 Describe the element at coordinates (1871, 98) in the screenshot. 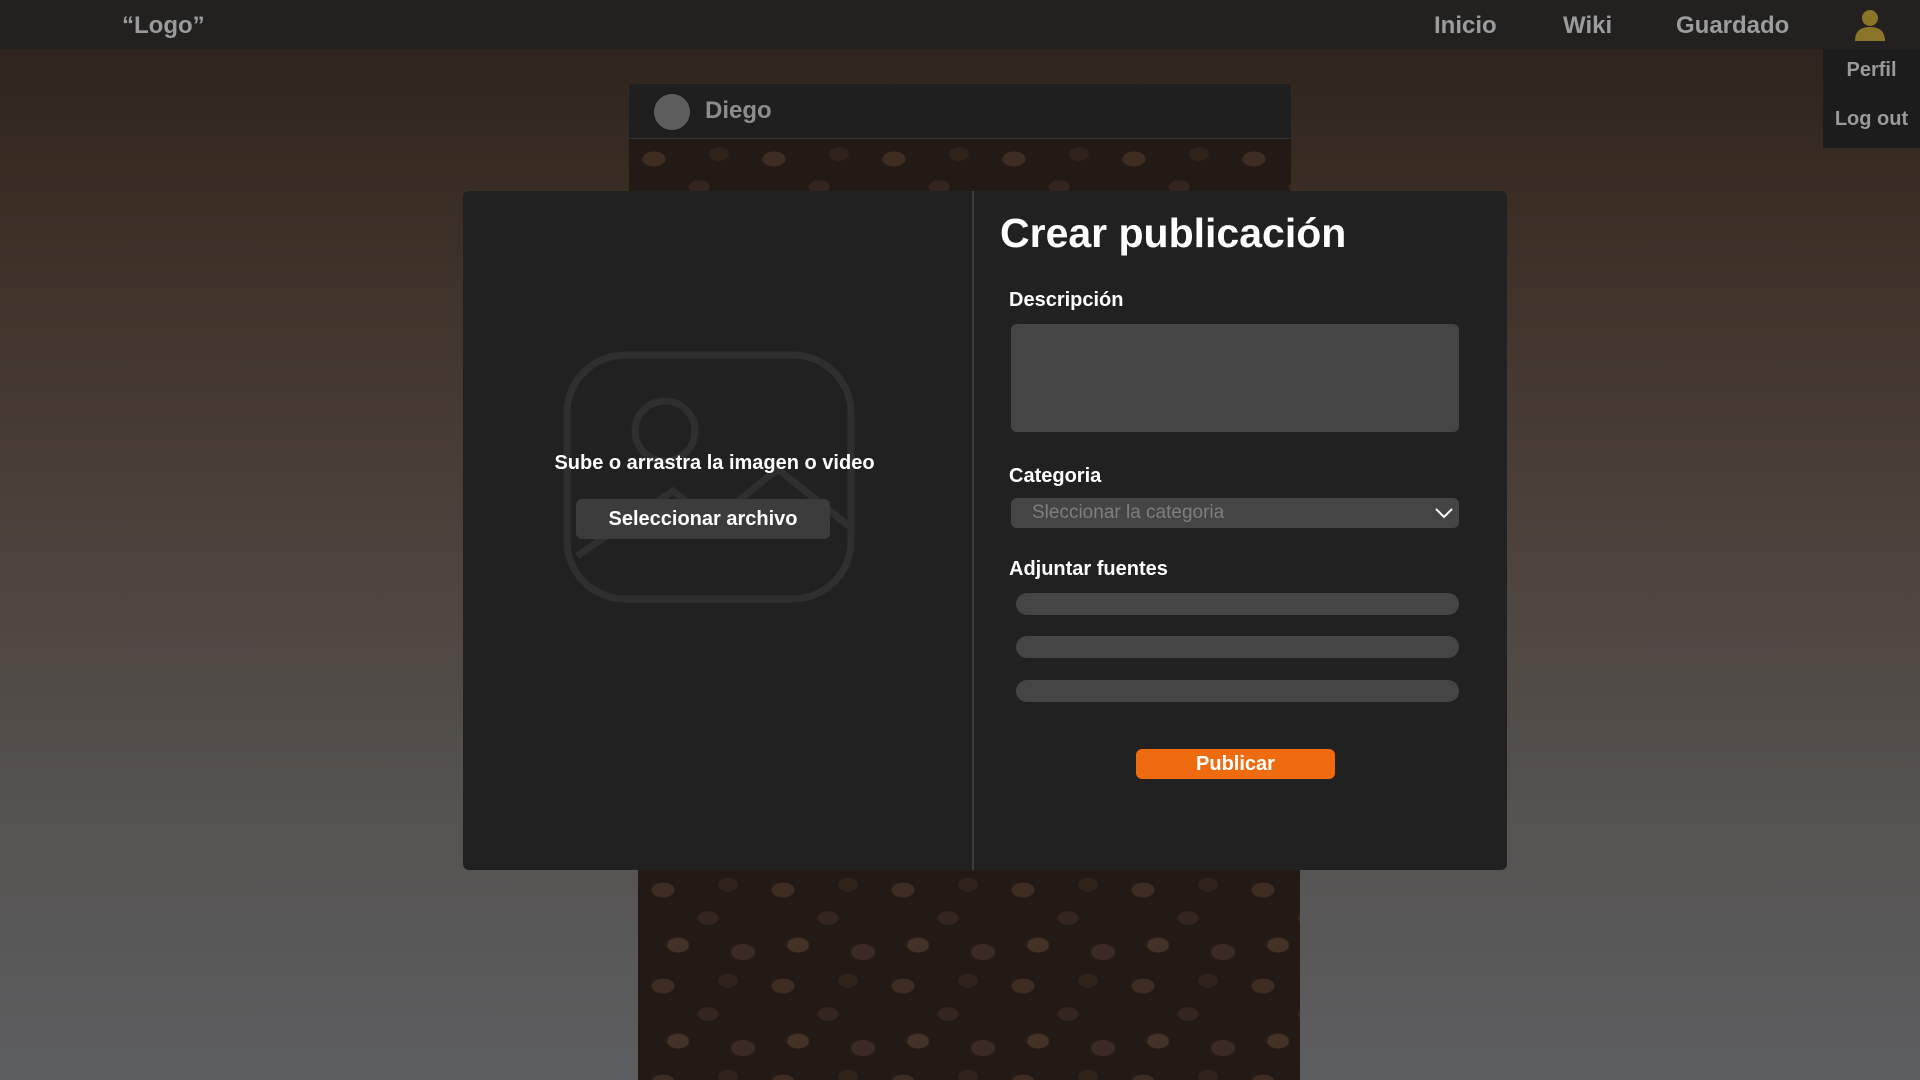

I see `user-dropdown-menu: Perfil Log out` at that location.